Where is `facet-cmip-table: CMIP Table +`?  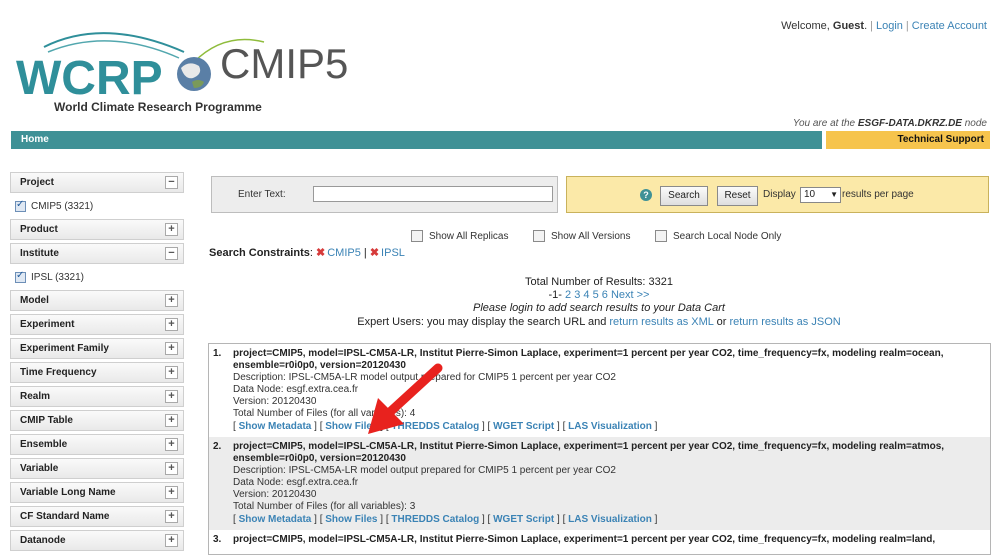 facet-cmip-table: CMIP Table + is located at coordinates (97, 420).